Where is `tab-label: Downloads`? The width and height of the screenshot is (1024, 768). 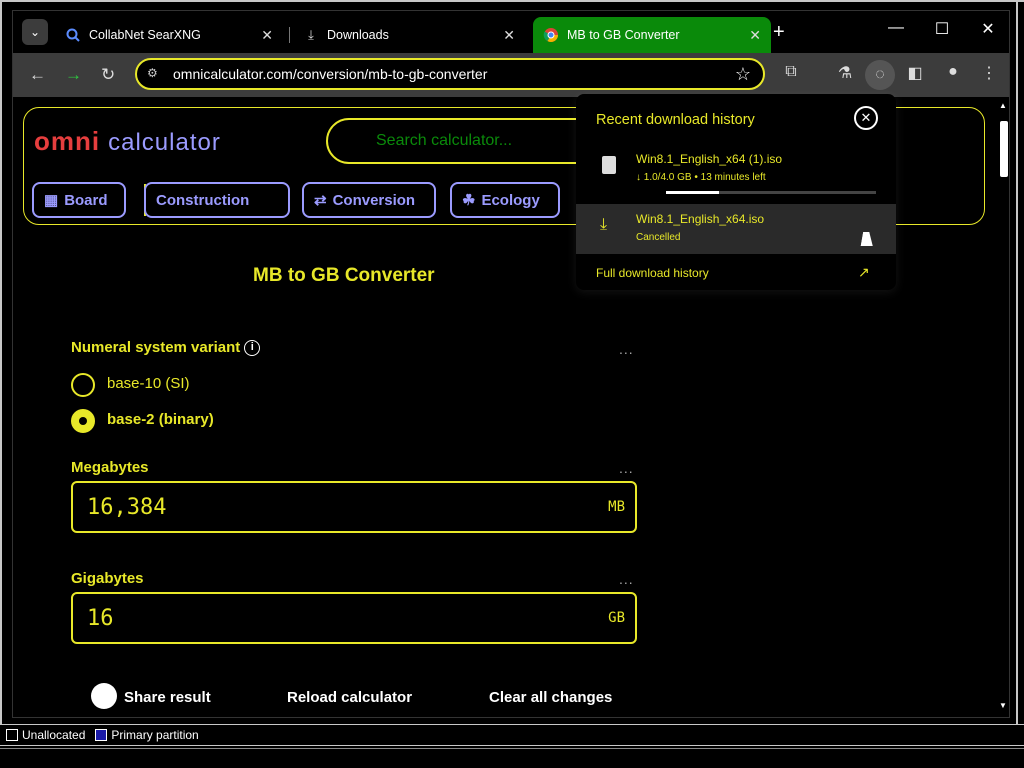
tab-label: Downloads is located at coordinates (358, 35).